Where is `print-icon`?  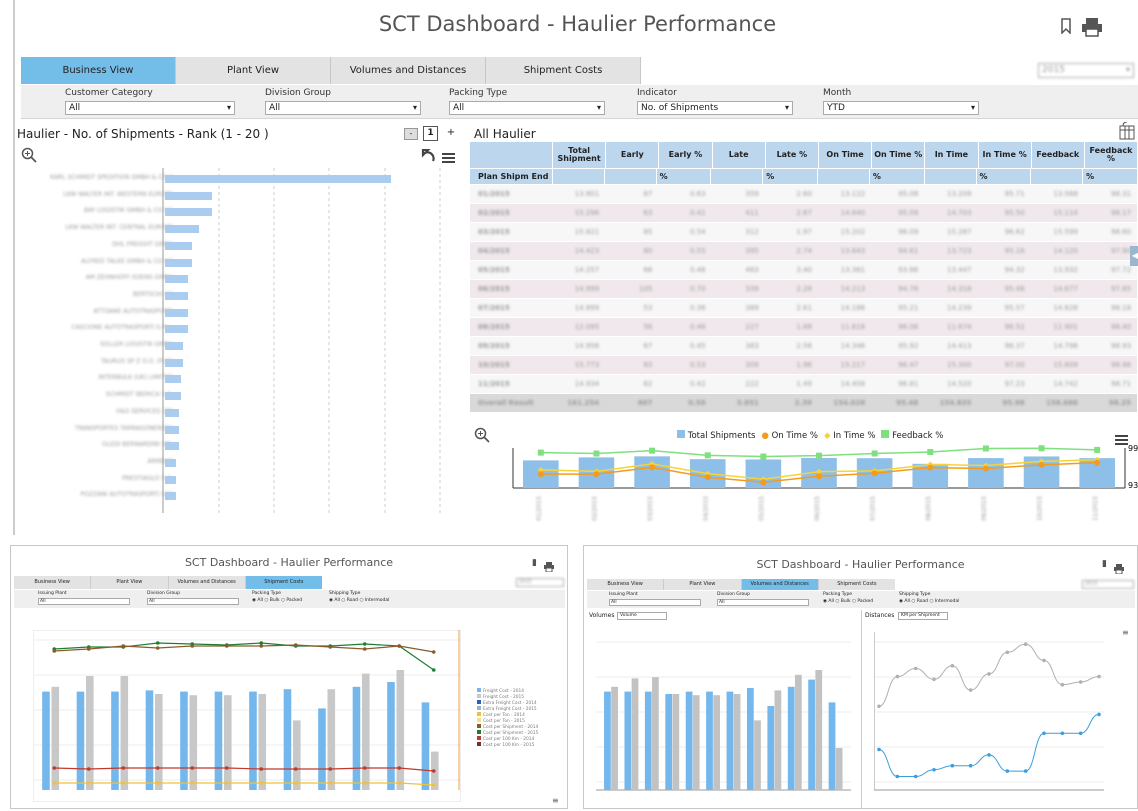
print-icon is located at coordinates (1092, 27).